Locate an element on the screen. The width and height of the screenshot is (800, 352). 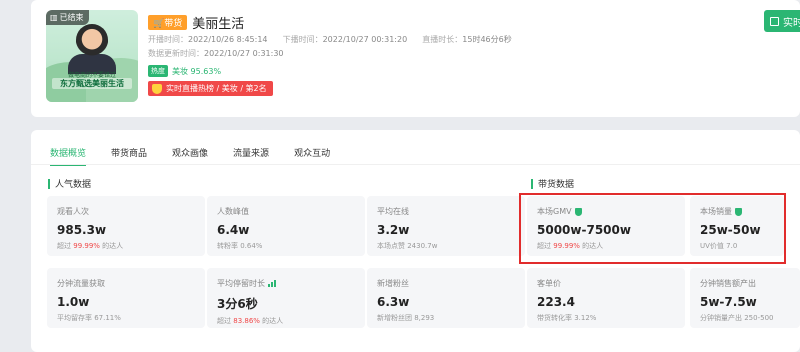
end-time-value: 2022/10/27 00:31:20 is located at coordinates (365, 39).